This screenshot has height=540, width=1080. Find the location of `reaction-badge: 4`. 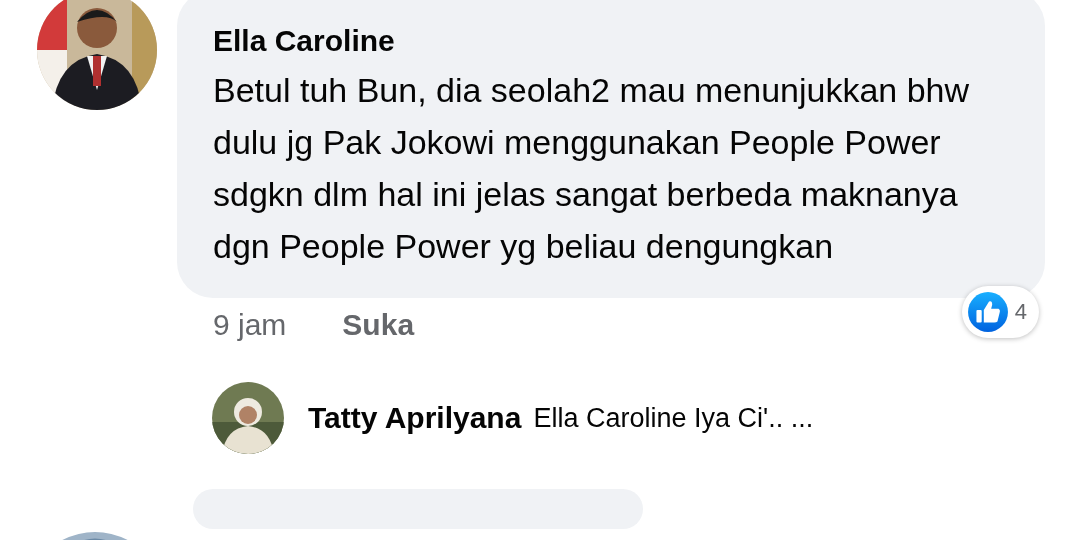

reaction-badge: 4 is located at coordinates (1000, 312).